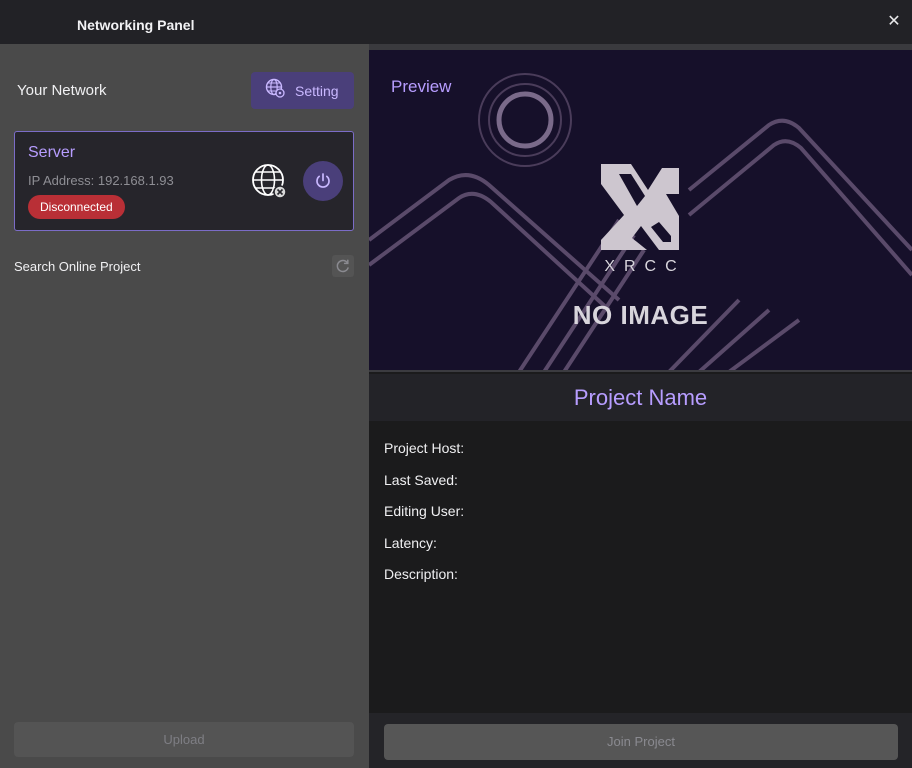 The image size is (912, 768). I want to click on description-label: Description:, so click(421, 574).